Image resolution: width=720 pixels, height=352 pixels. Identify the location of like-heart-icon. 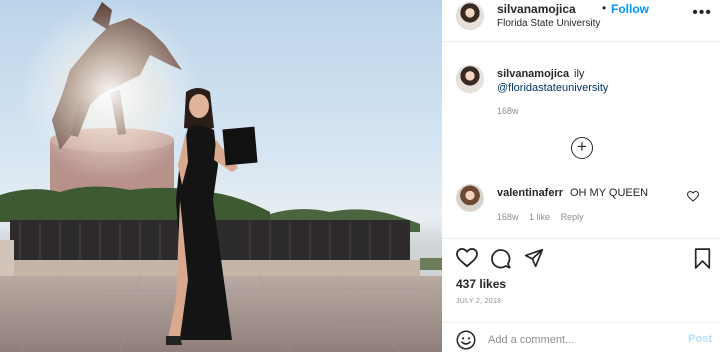
(467, 258).